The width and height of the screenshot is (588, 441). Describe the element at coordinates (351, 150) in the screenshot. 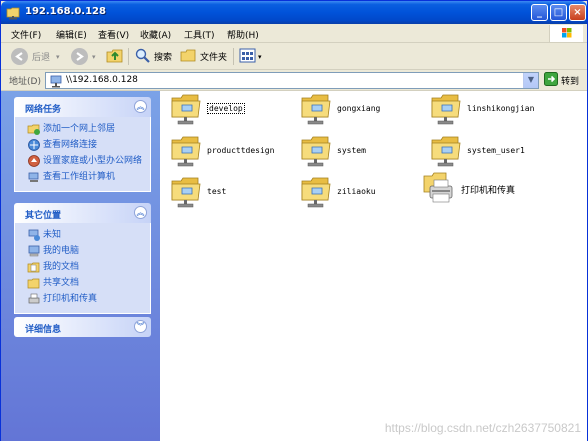

I see `file-name: system` at that location.